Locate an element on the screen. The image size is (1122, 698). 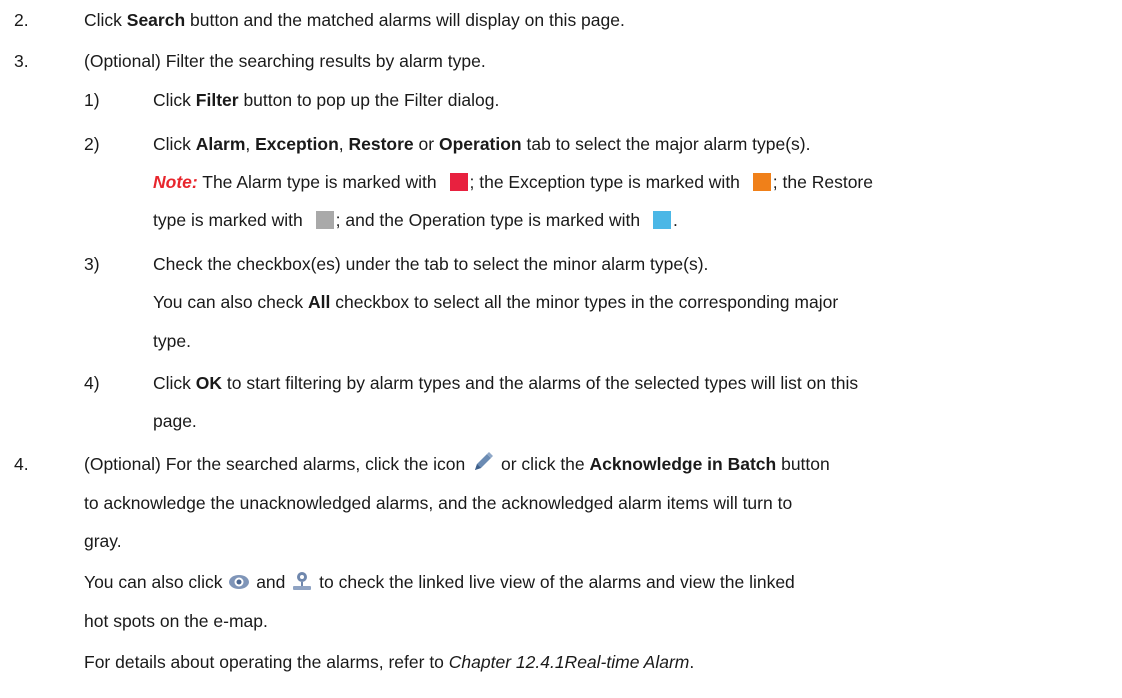
note-label: Note: is located at coordinates (175, 182).